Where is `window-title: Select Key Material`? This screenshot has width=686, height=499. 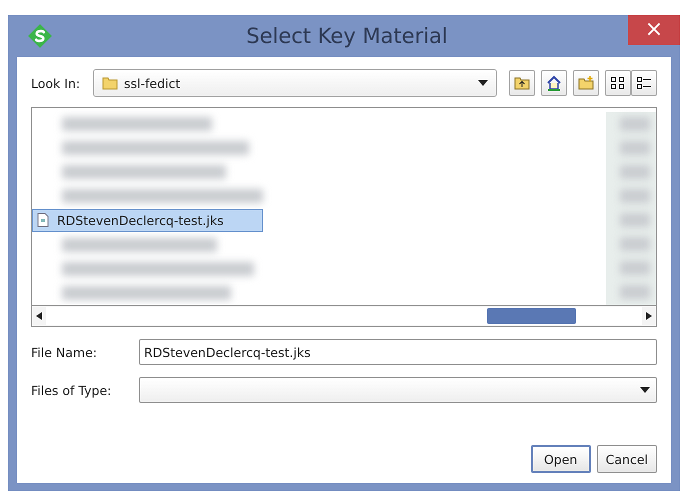 window-title: Select Key Material is located at coordinates (347, 36).